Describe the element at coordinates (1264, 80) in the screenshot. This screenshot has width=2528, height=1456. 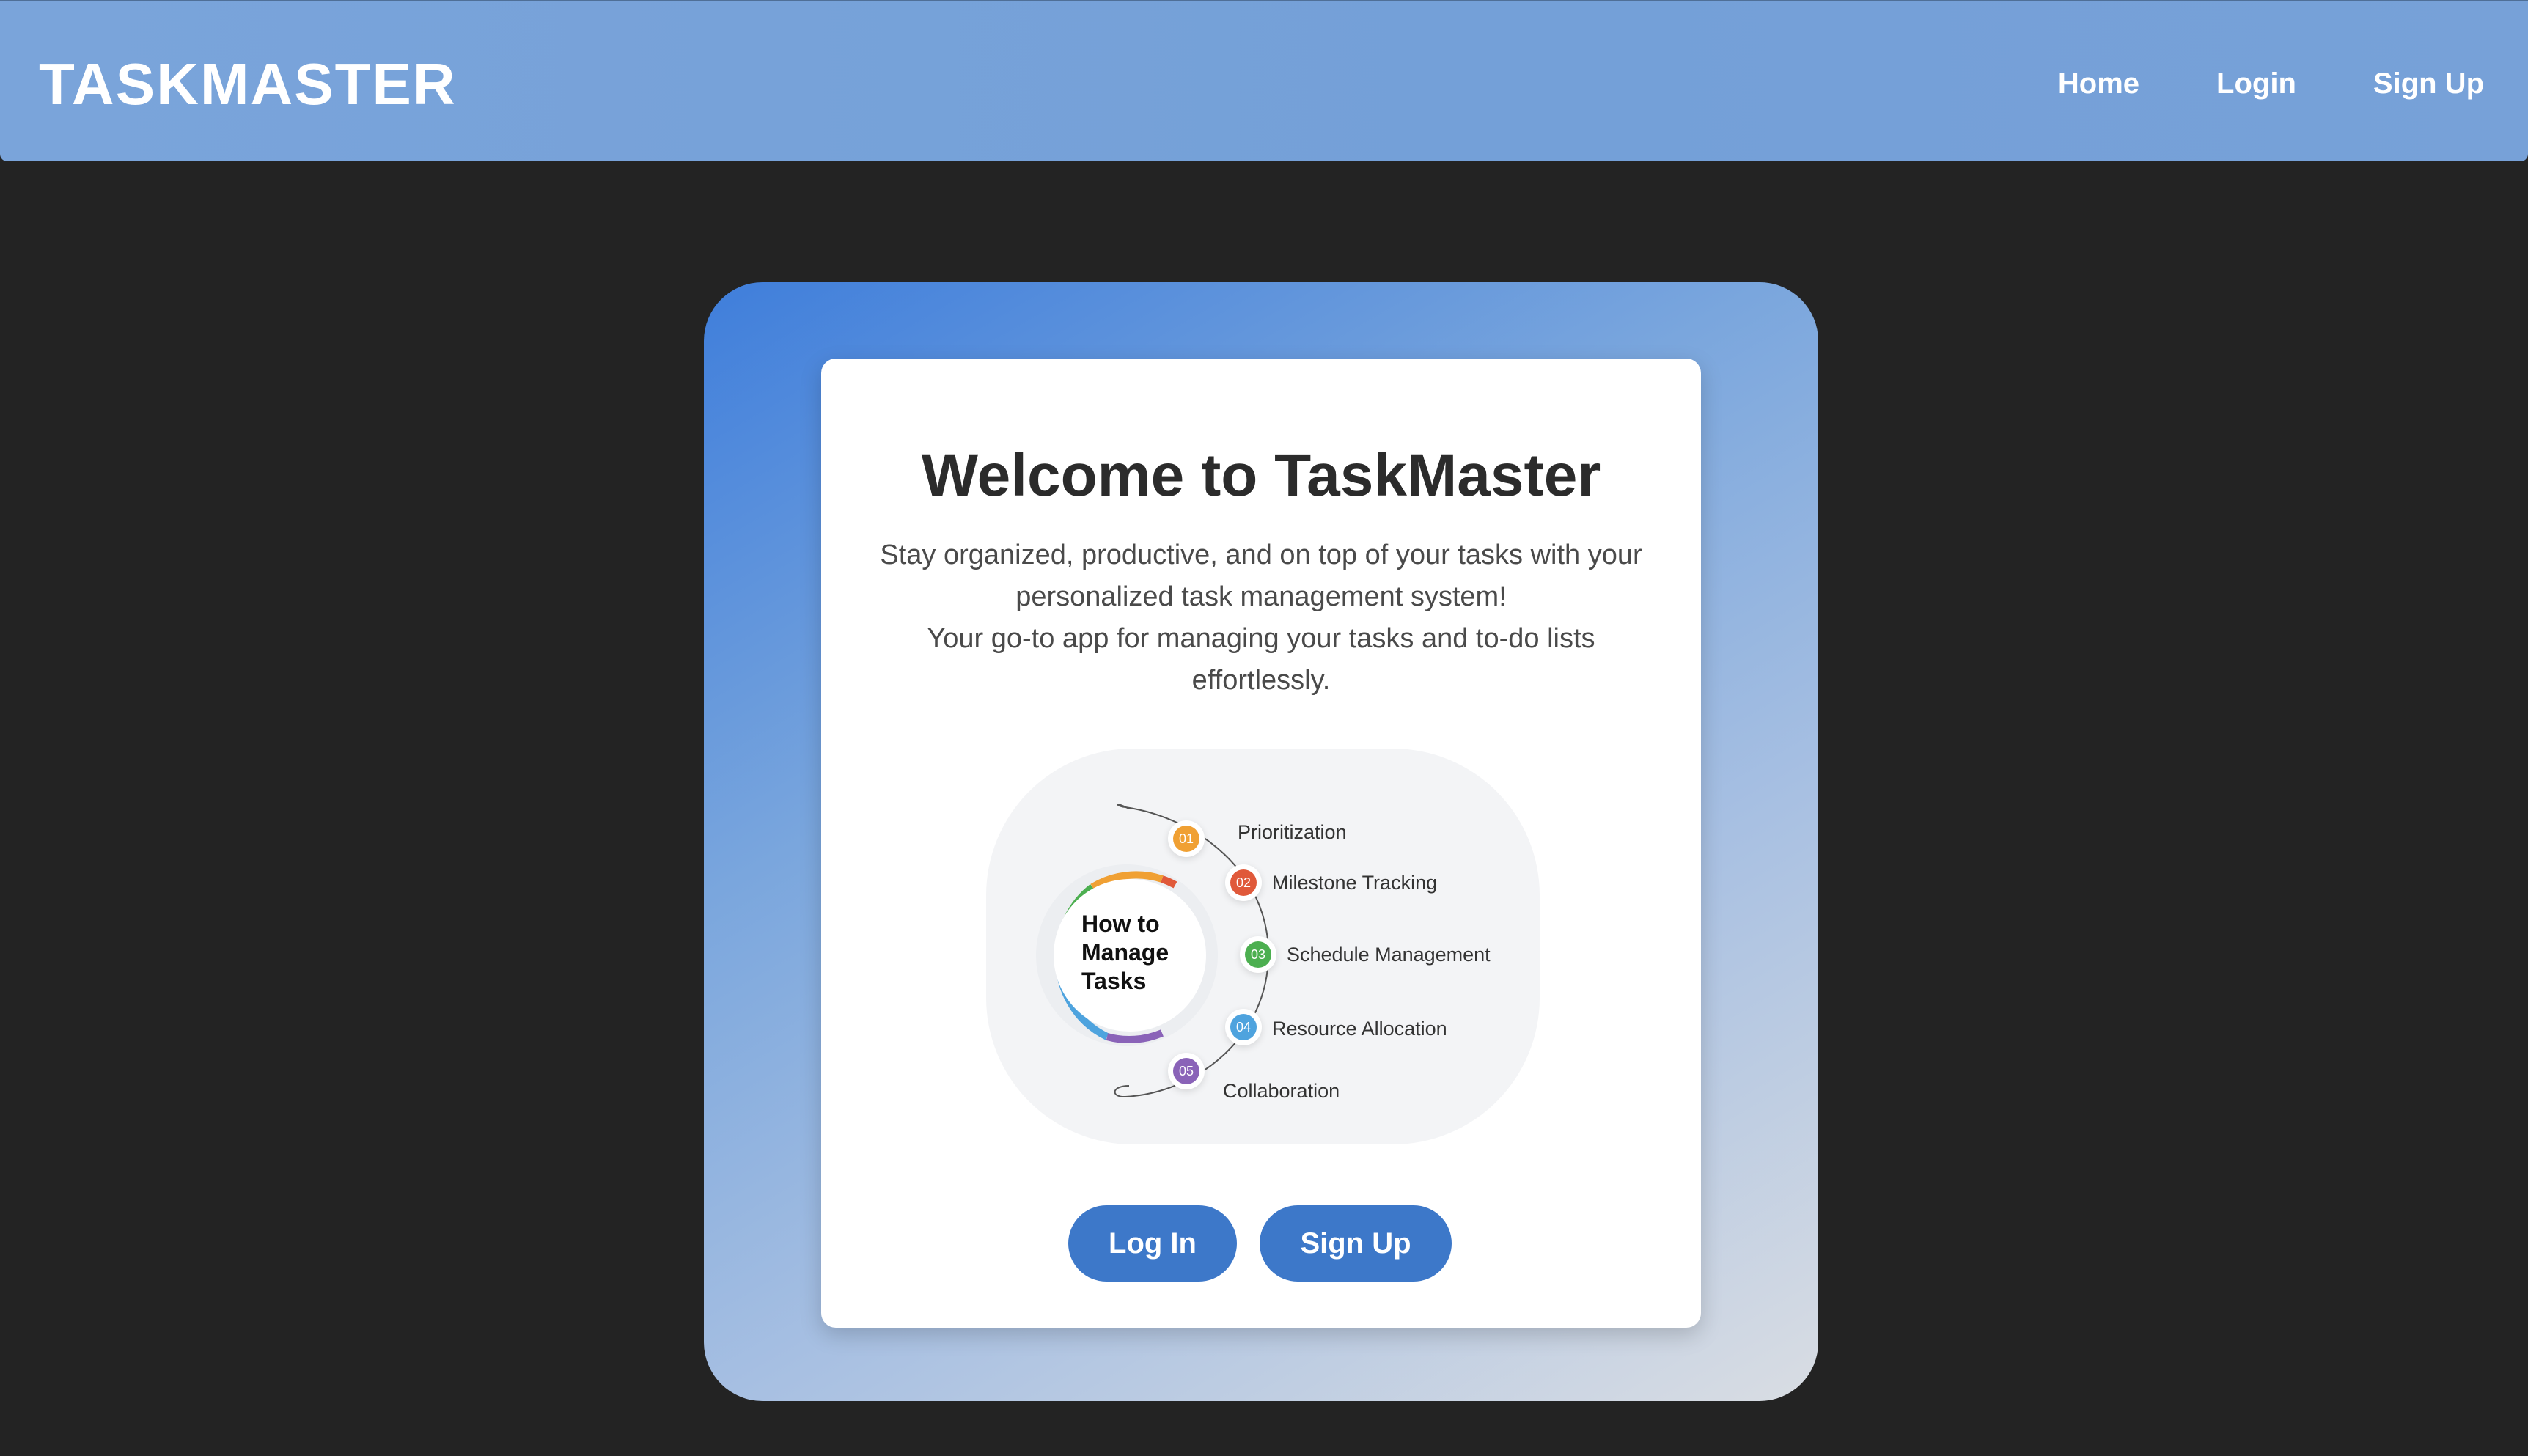
I see `top-navbar: TASKMASTER Home Login Sign Up` at that location.